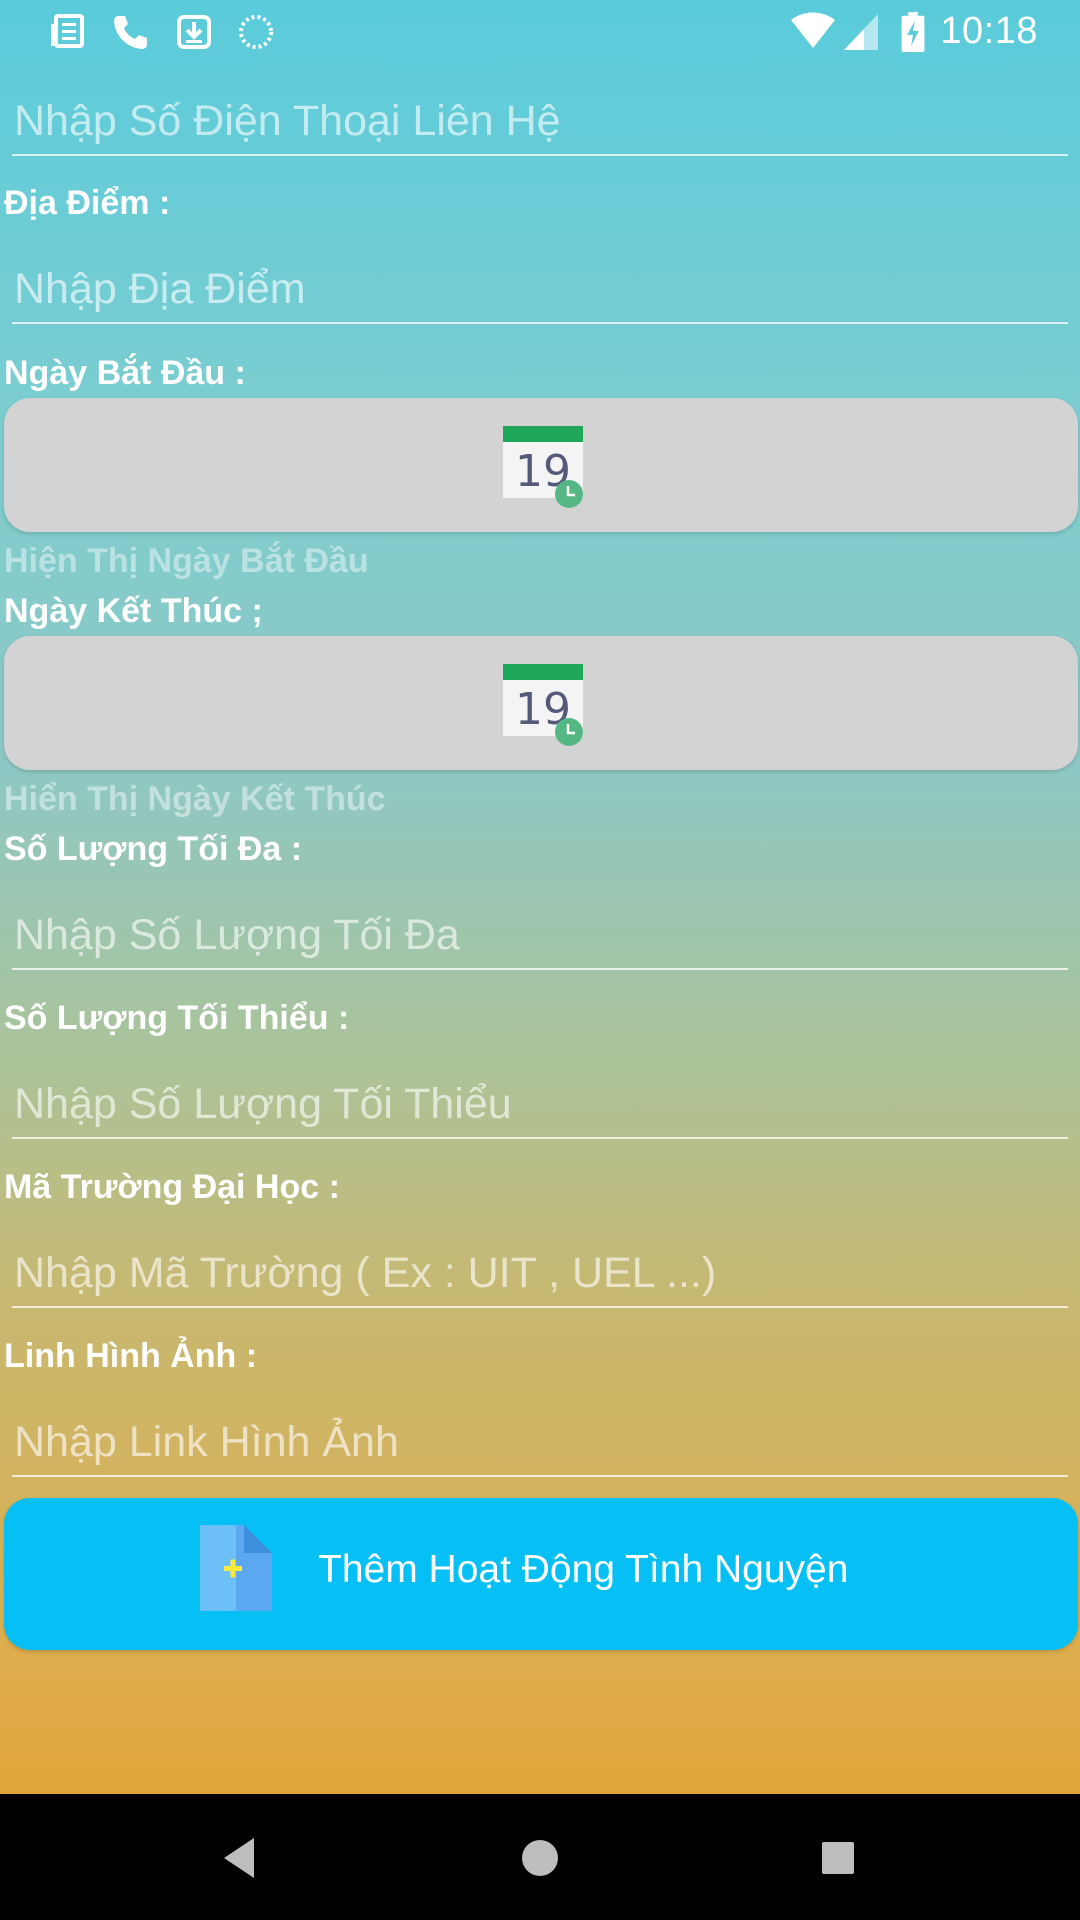  What do you see at coordinates (160, 289) in the screenshot?
I see `location-input-placeholder: Nhập Địa Điểm` at bounding box center [160, 289].